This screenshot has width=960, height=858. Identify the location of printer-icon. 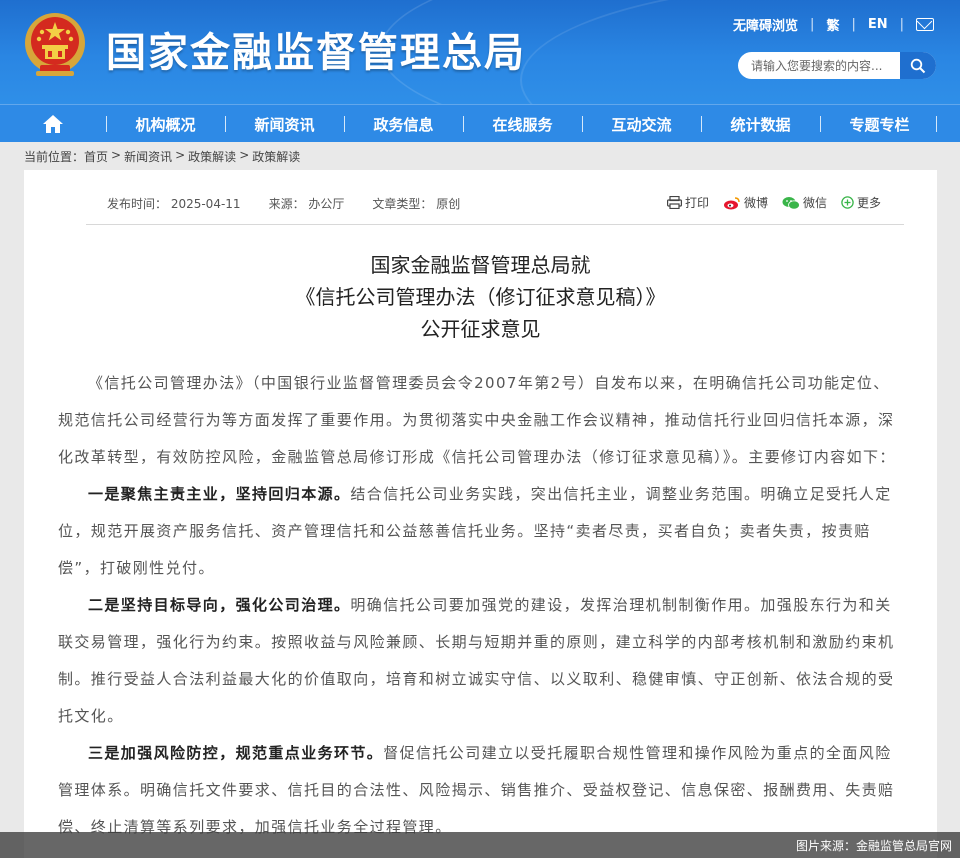
(674, 202).